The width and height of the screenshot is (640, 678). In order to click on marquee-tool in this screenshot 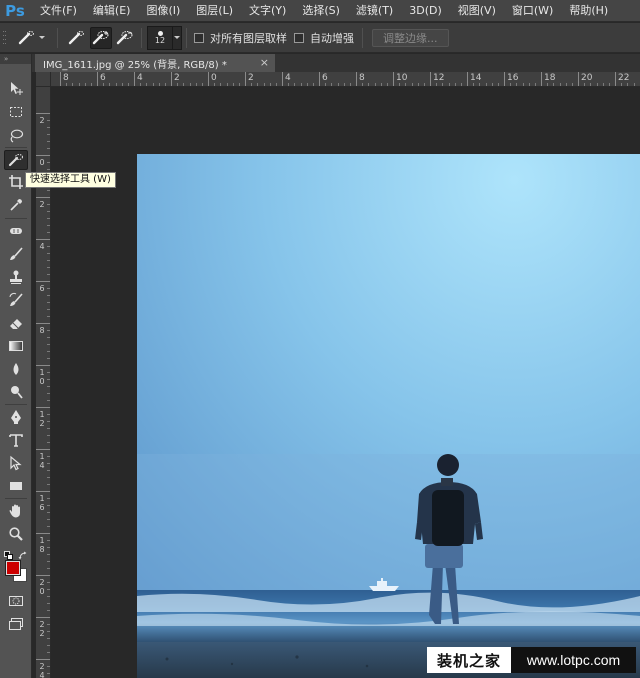, I will do `click(16, 112)`.